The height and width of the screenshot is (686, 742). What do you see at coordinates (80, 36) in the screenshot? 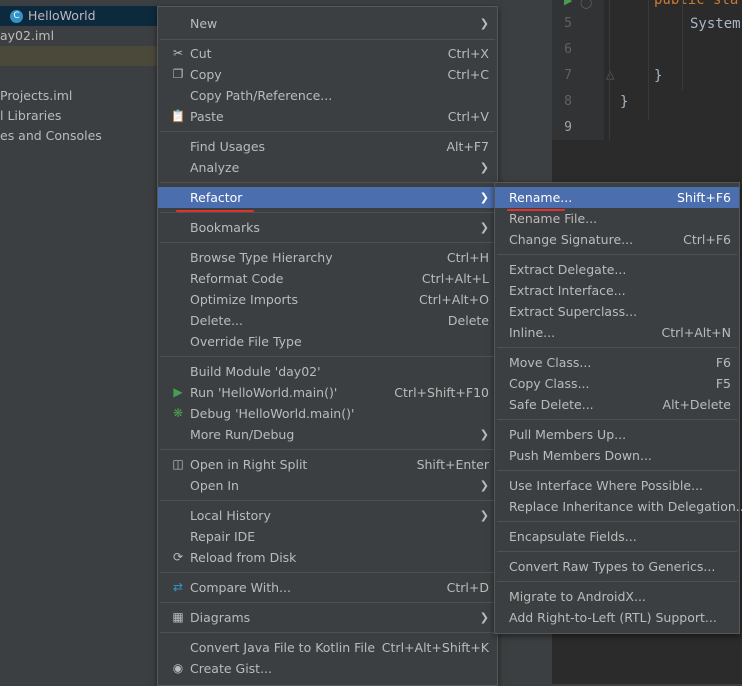
I see `tree-item-iml: ay02.iml` at bounding box center [80, 36].